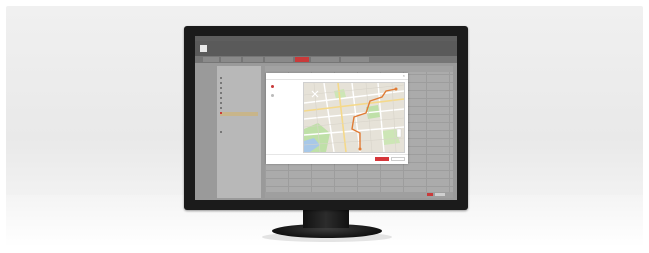 This screenshot has height=253, width=649. Describe the element at coordinates (440, 194) in the screenshot. I see `bottom-cancel-button` at that location.